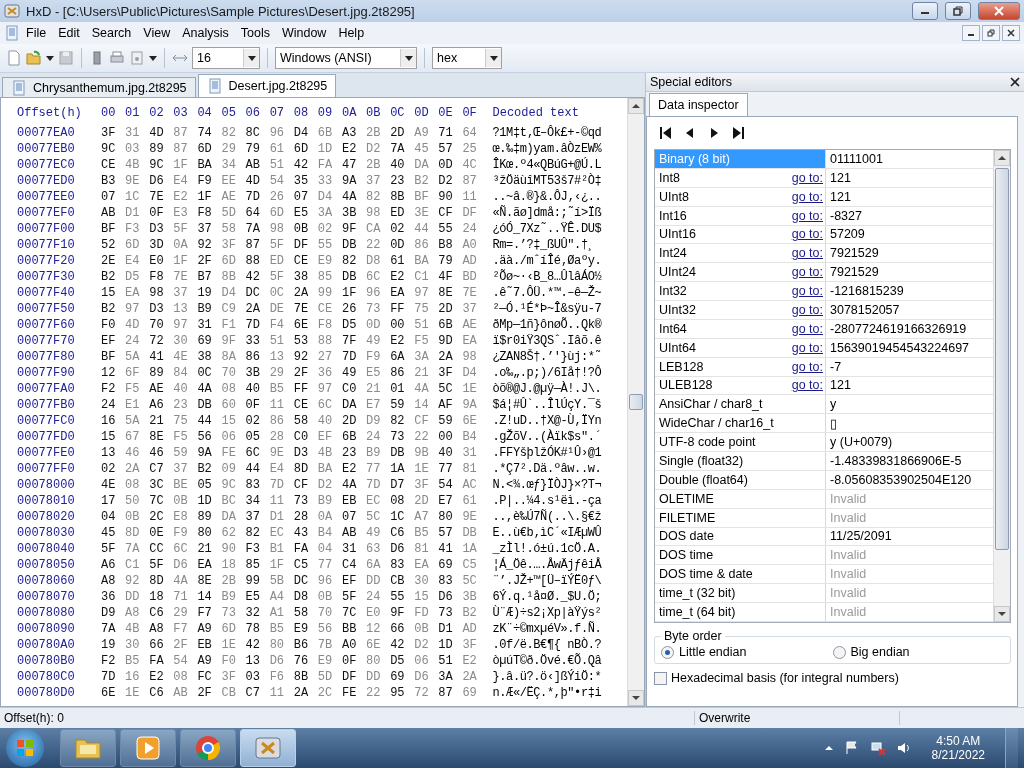  What do you see at coordinates (109, 293) in the screenshot?
I see `hex-byte: 15` at bounding box center [109, 293].